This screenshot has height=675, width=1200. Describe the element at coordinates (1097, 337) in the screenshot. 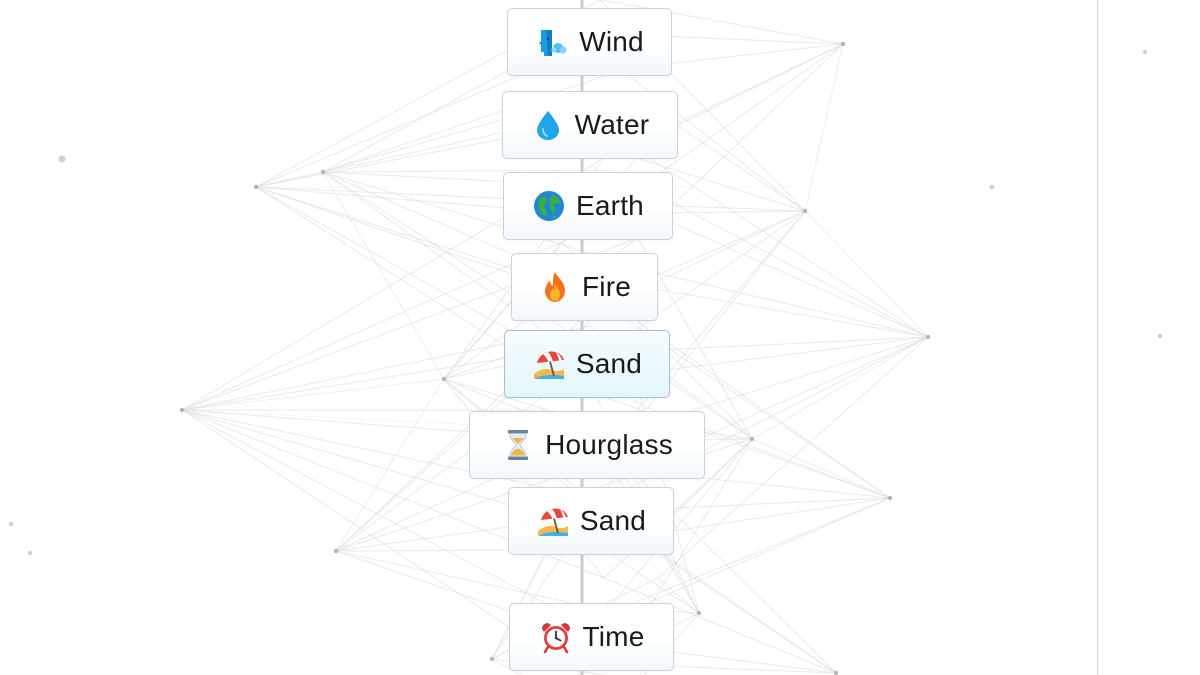

I see `sidebar-divider` at that location.